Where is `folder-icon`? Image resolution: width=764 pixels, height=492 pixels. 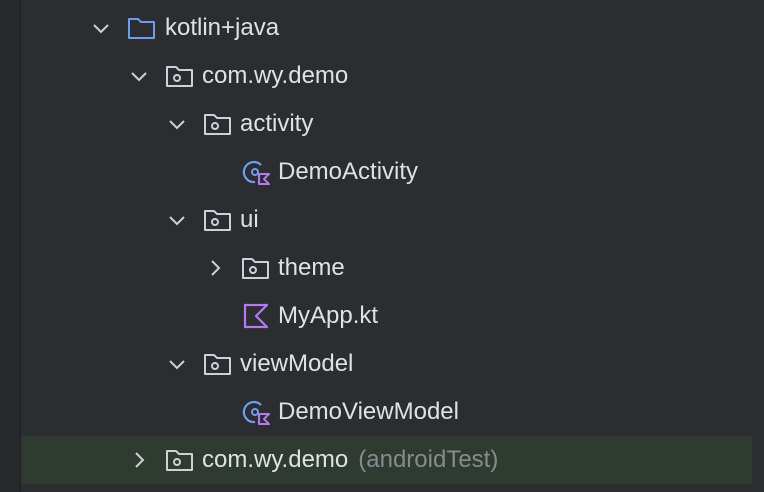 folder-icon is located at coordinates (142, 28).